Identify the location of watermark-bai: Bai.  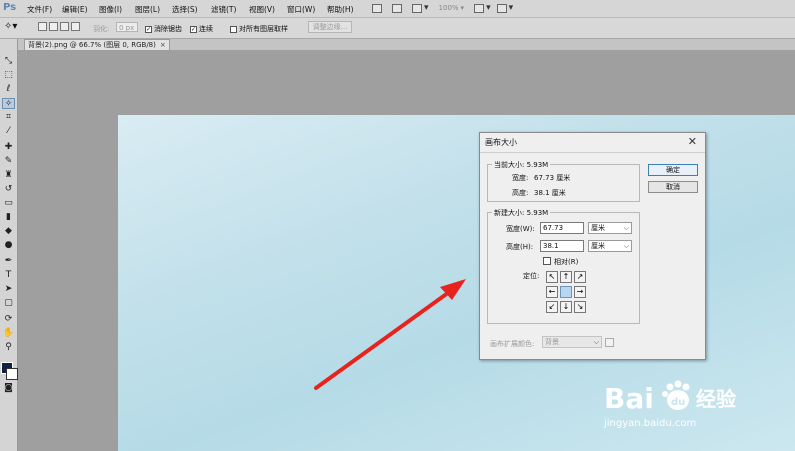
(629, 398).